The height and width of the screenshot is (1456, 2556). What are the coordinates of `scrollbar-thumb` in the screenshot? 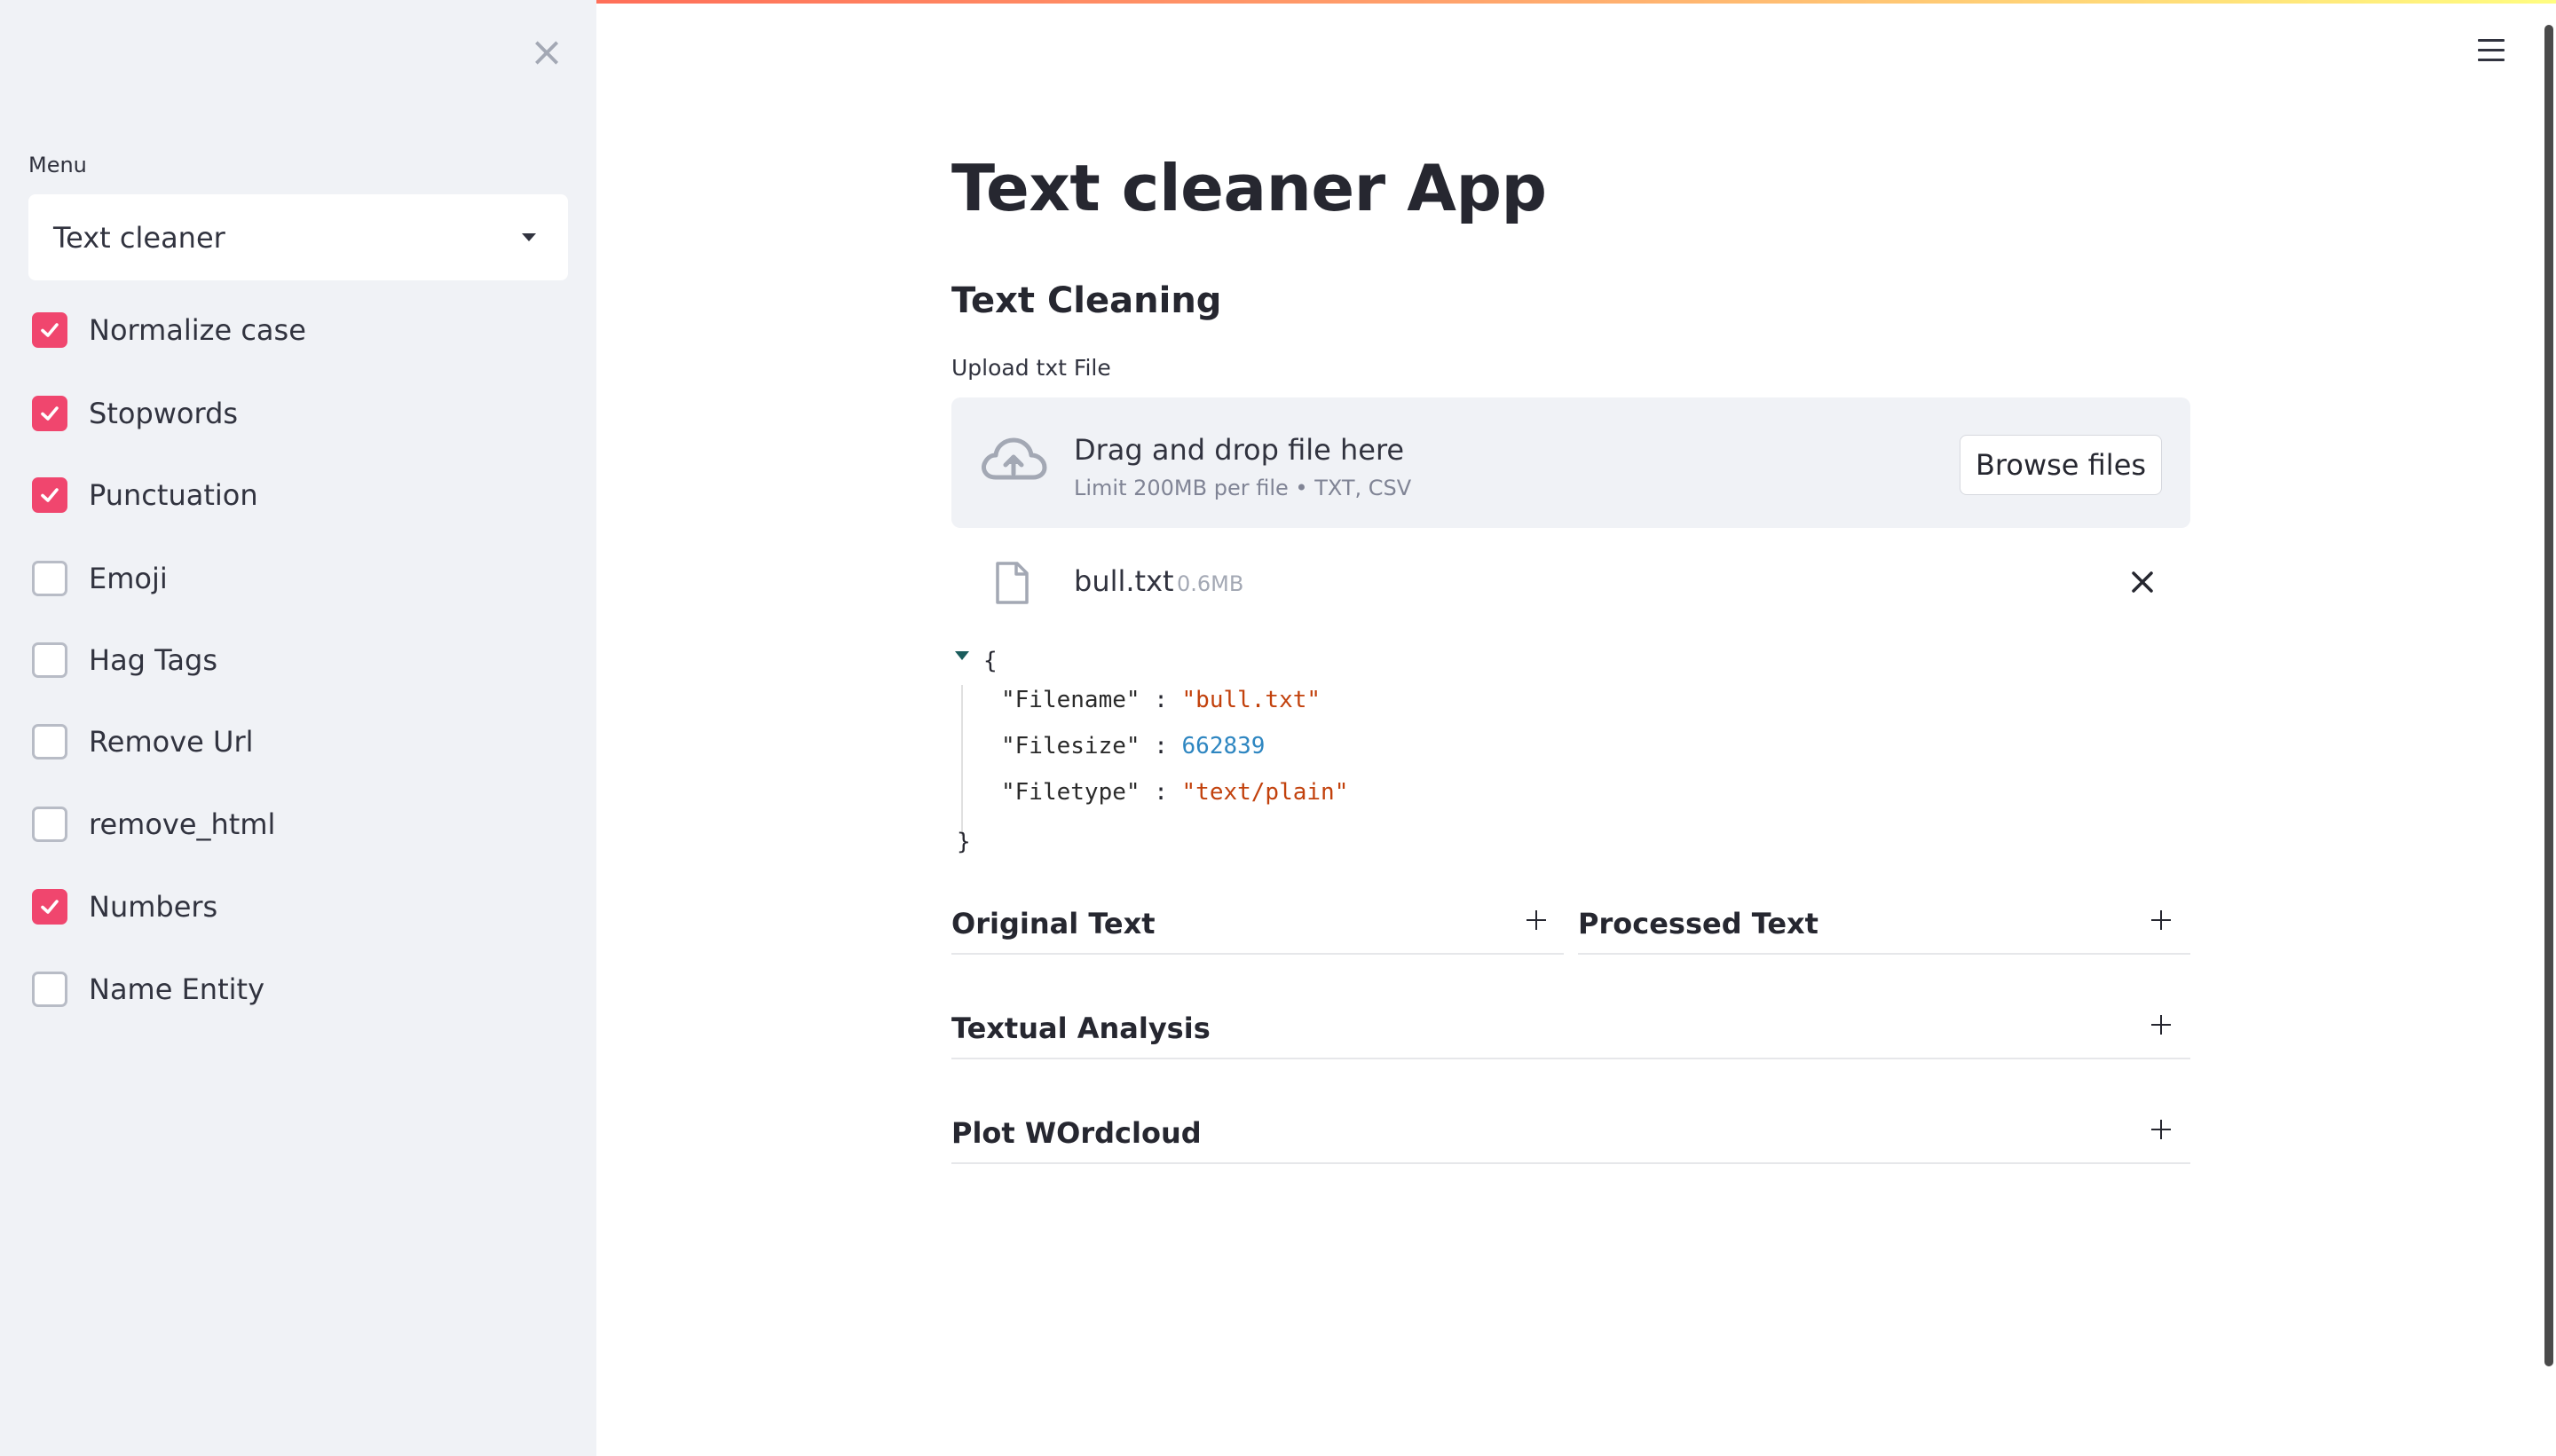 It's located at (2548, 695).